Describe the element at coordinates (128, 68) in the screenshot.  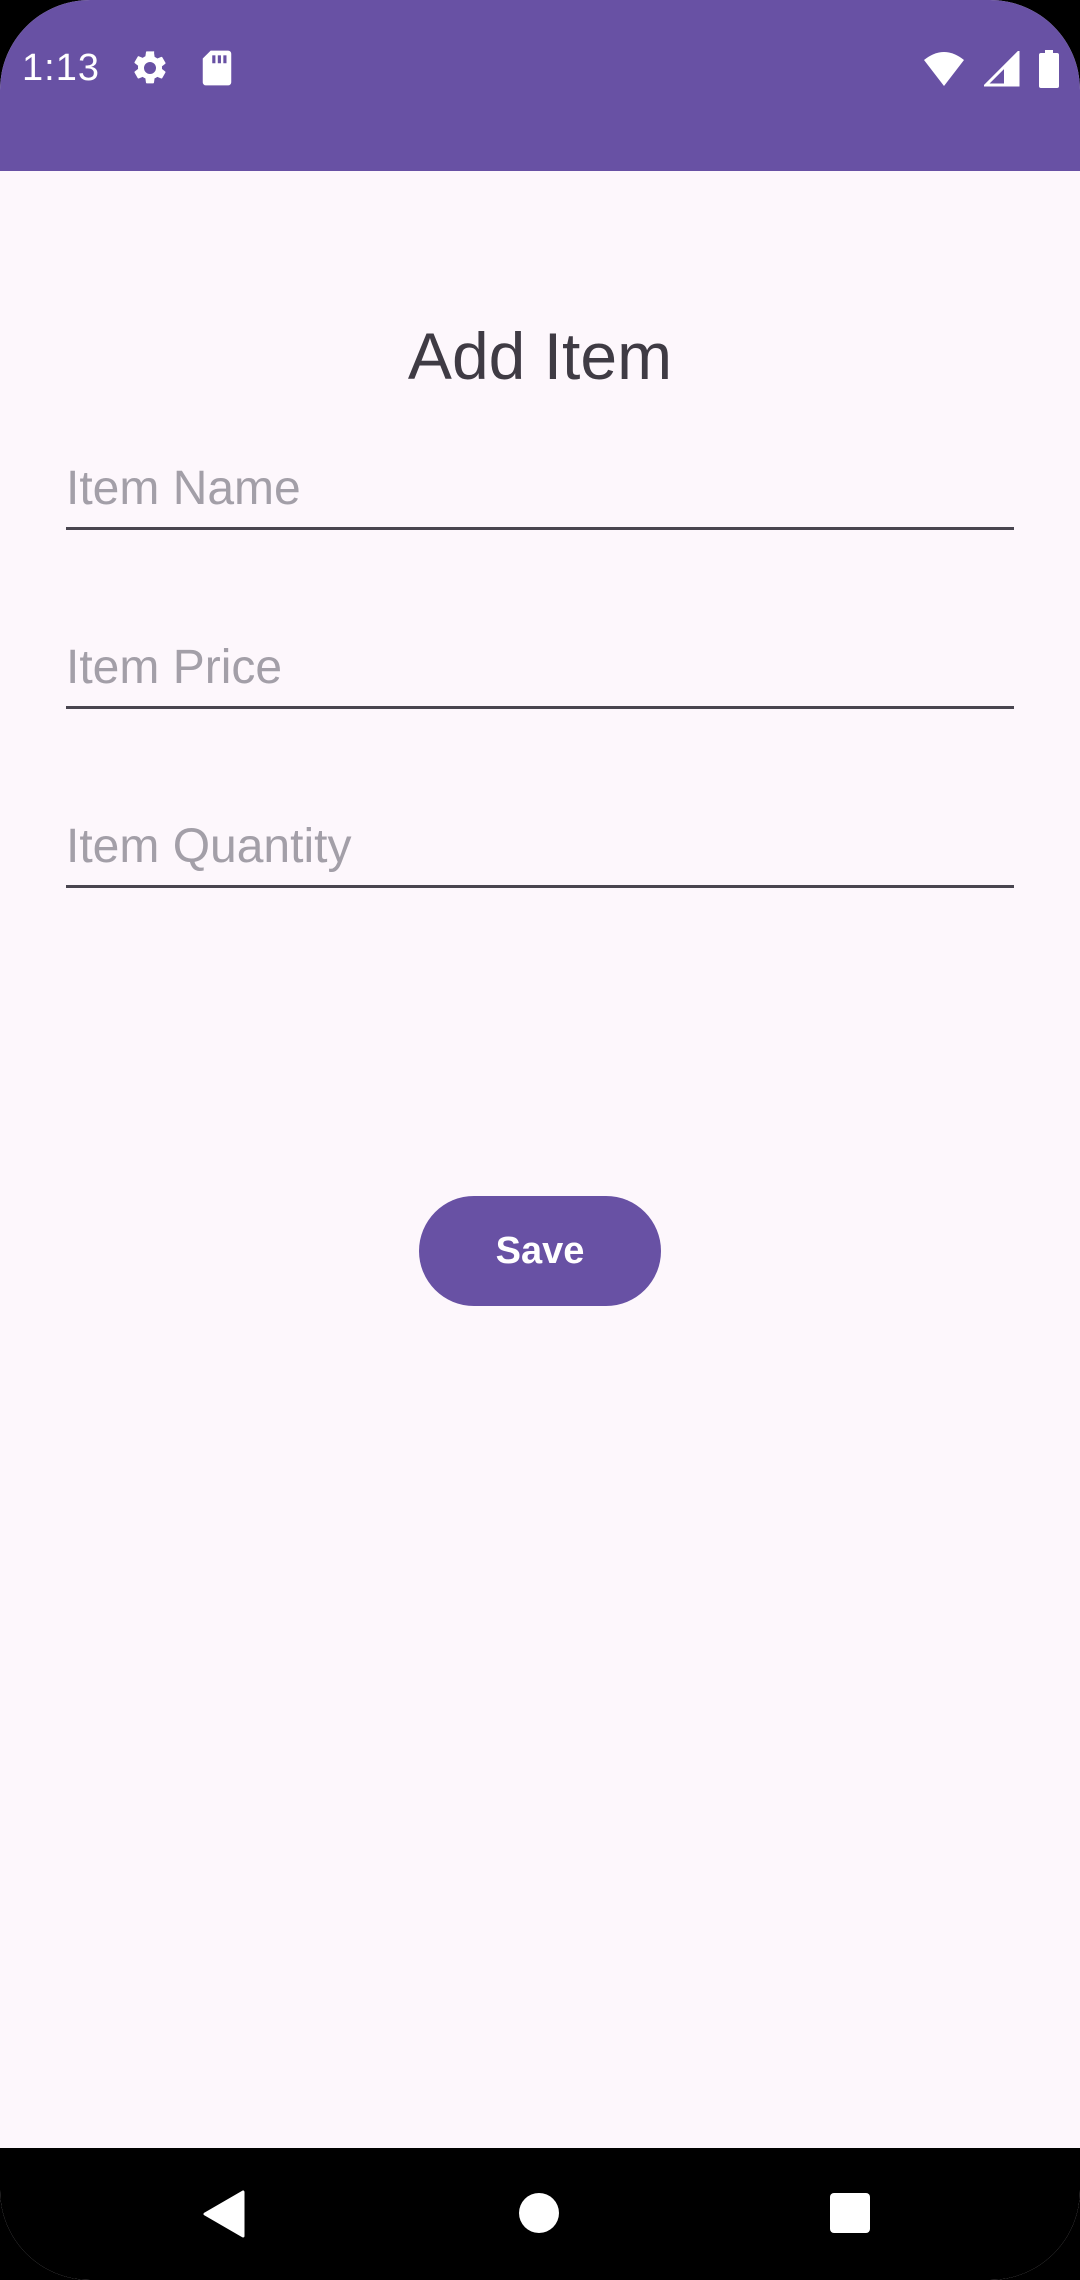
I see `status-left: 1:13` at that location.